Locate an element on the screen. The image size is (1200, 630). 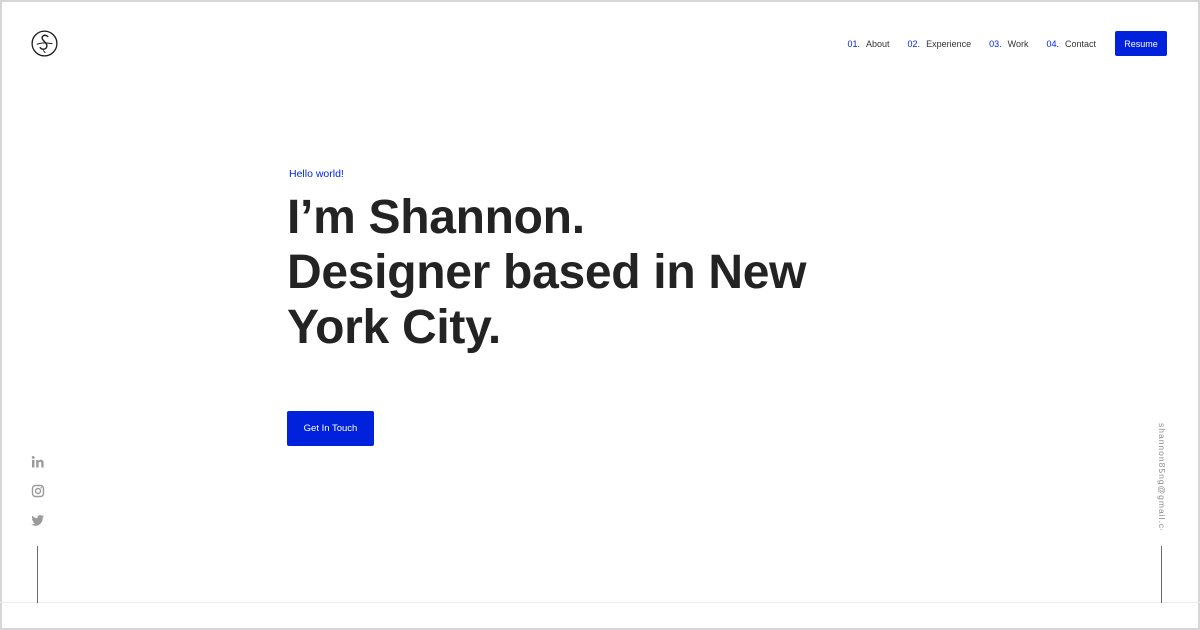
nav-item-number: 03. is located at coordinates (995, 43).